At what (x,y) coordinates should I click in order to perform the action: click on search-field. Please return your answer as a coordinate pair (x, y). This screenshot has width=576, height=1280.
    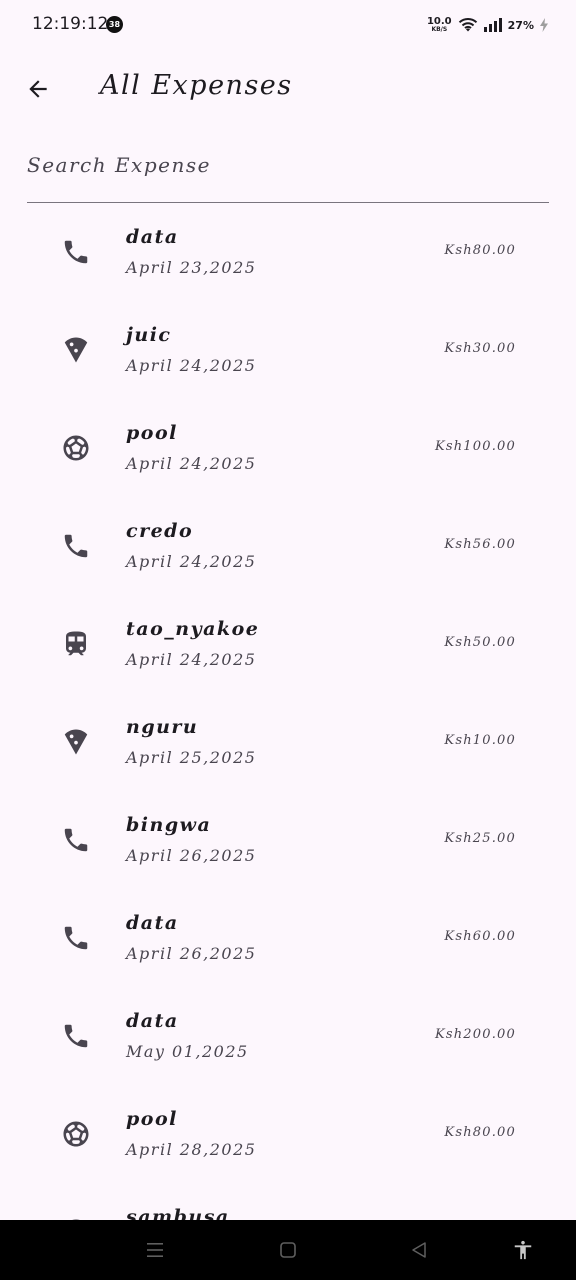
    Looking at the image, I should click on (288, 171).